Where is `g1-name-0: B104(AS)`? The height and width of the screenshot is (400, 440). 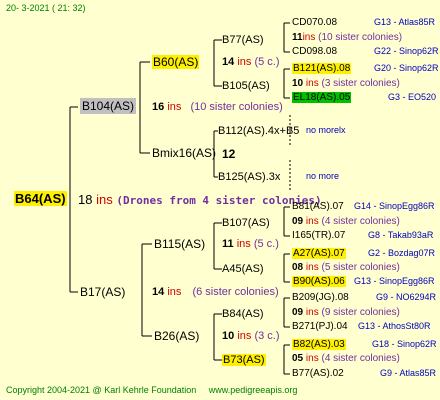 g1-name-0: B104(AS) is located at coordinates (108, 106).